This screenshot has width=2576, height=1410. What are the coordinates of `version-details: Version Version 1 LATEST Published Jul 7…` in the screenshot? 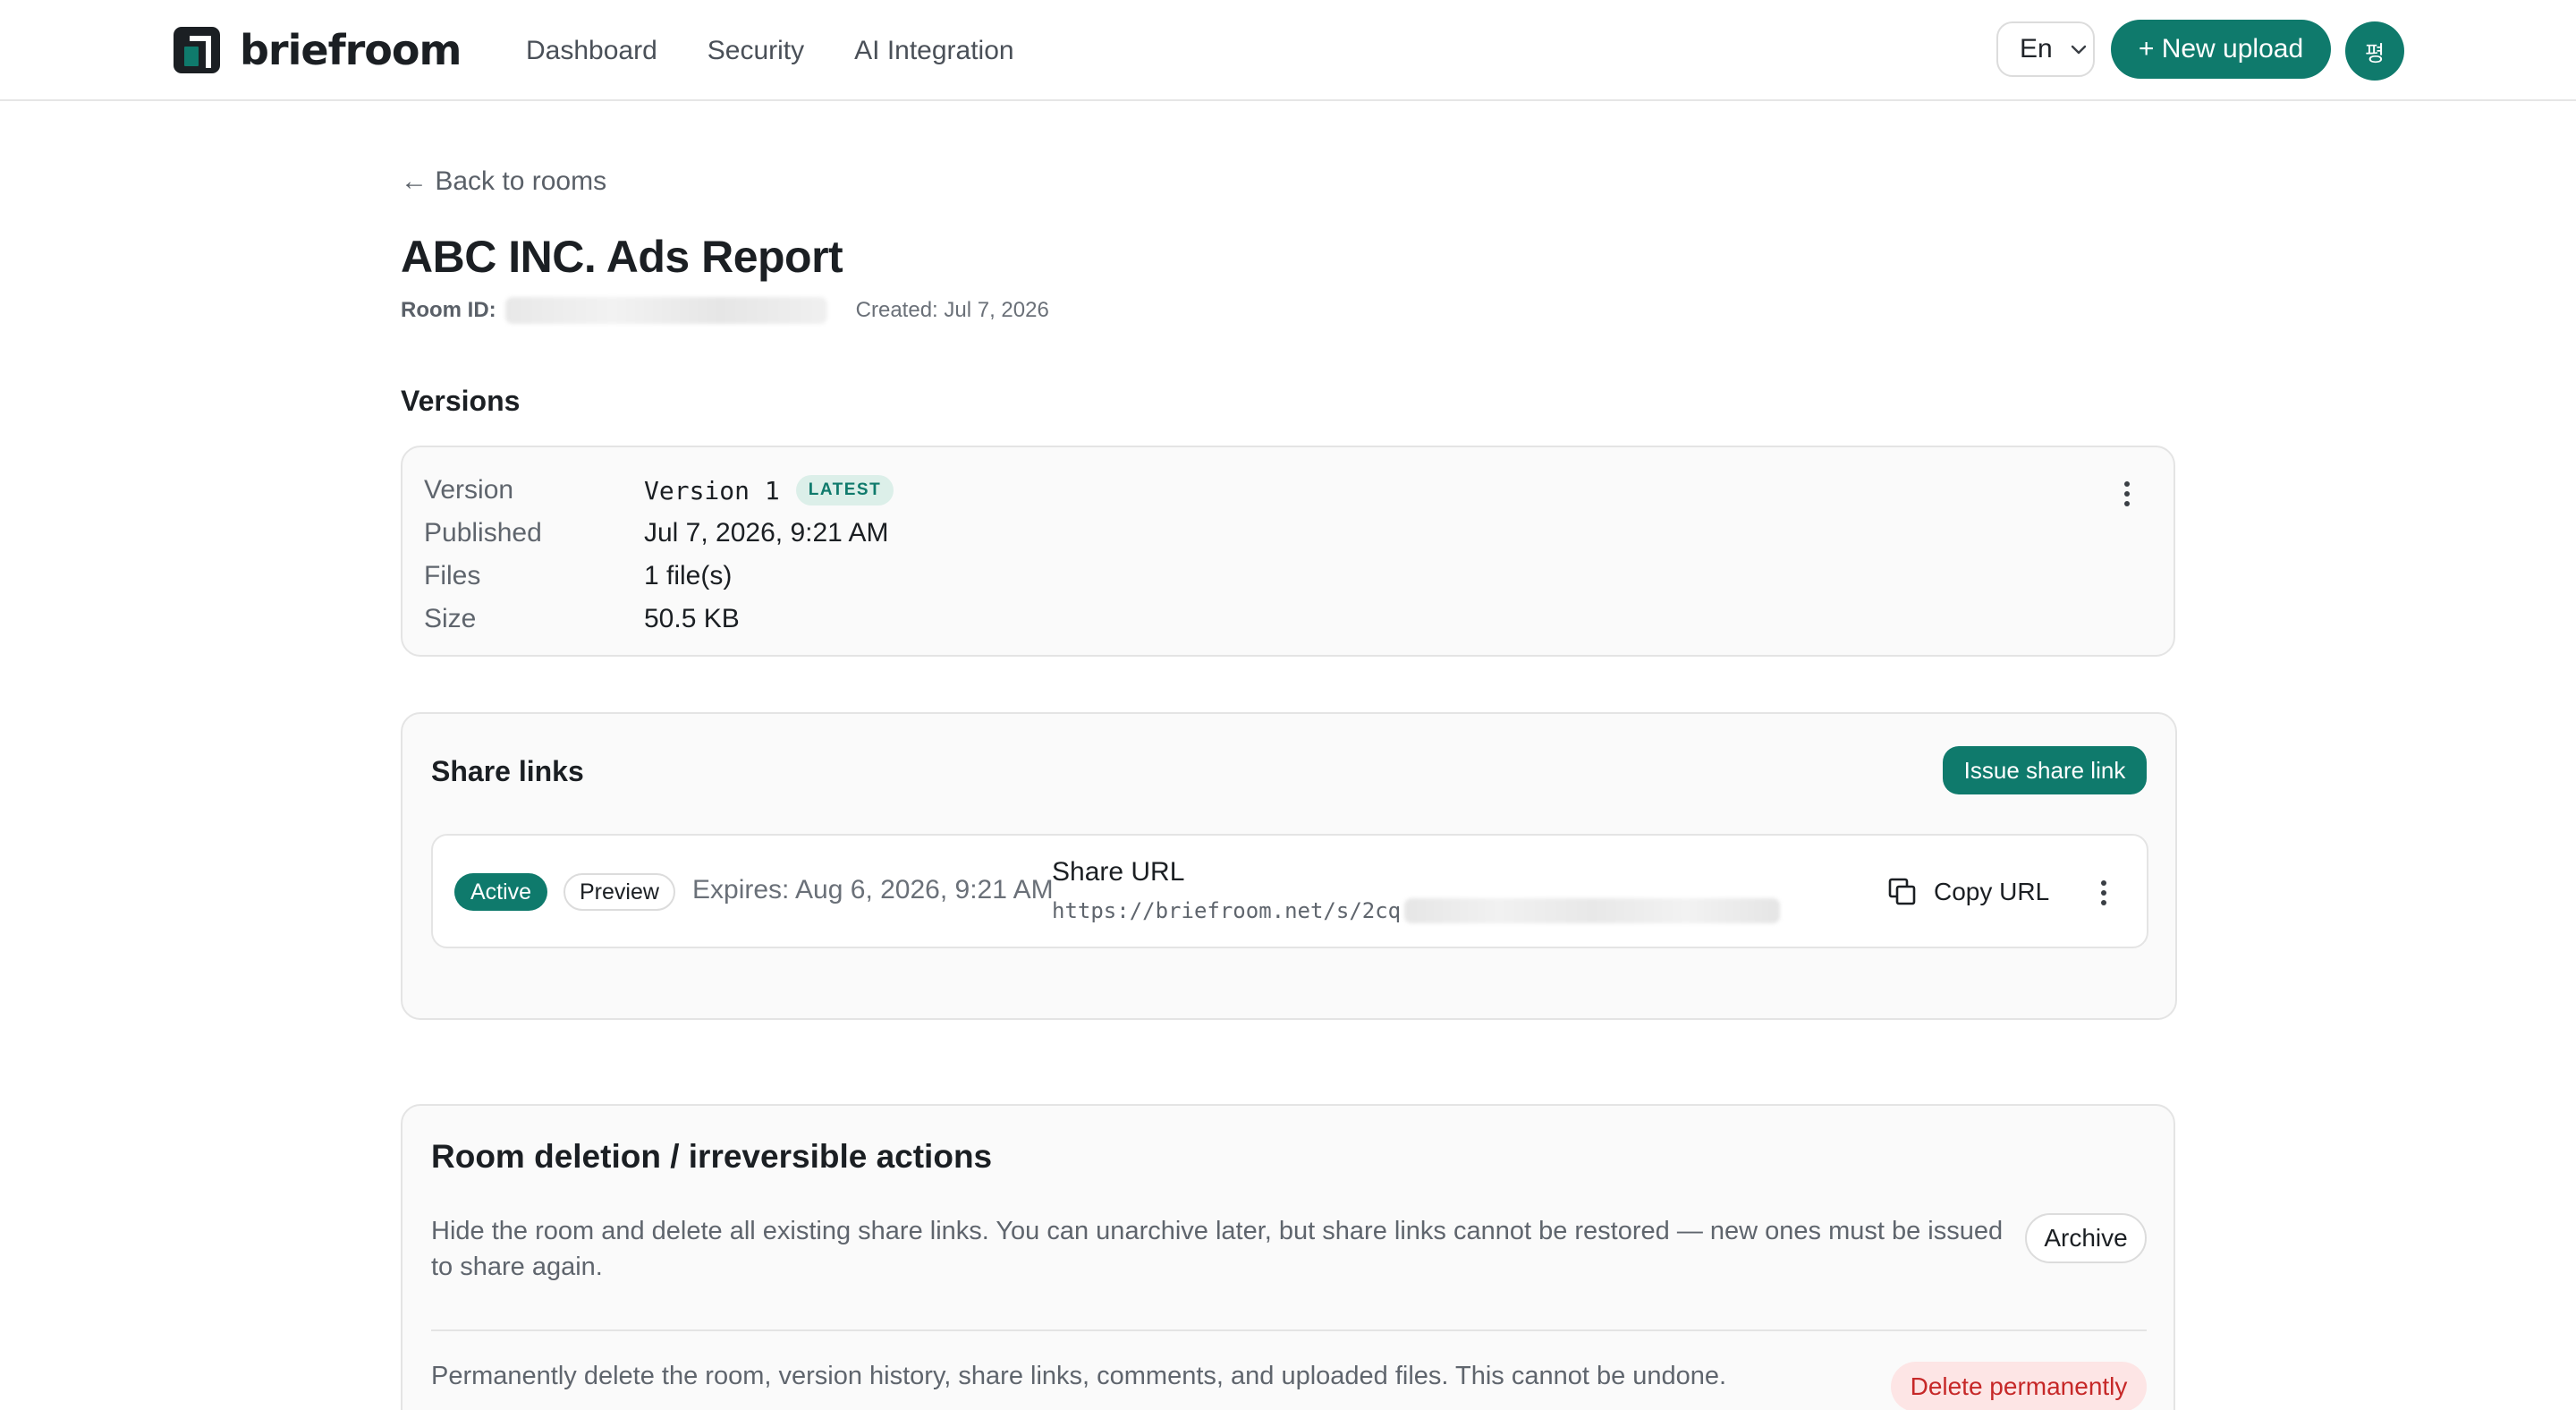 It's located at (659, 555).